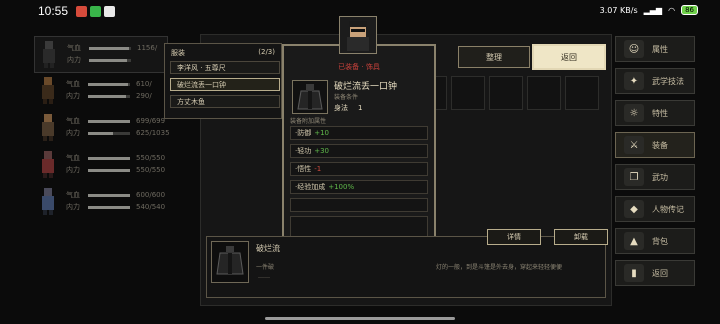 This screenshot has width=720, height=324. I want to click on menu-martial-skills-button: ✦ 武学技法, so click(655, 81).